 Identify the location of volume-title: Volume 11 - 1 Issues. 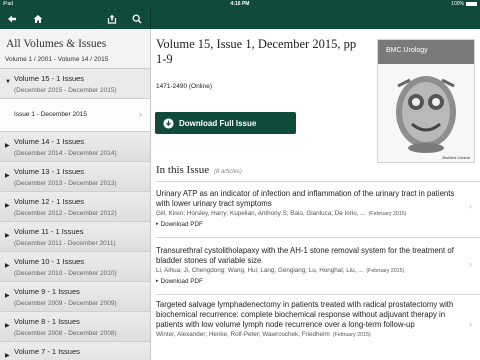
(49, 231).